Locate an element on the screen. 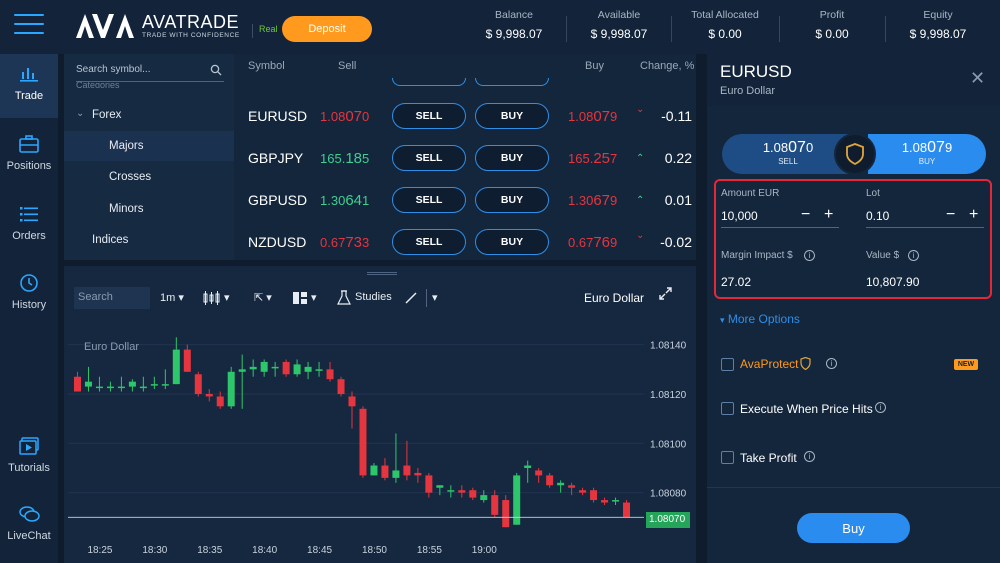 The width and height of the screenshot is (1000, 563). execute-when-price-hits-checkbox is located at coordinates (727, 408).